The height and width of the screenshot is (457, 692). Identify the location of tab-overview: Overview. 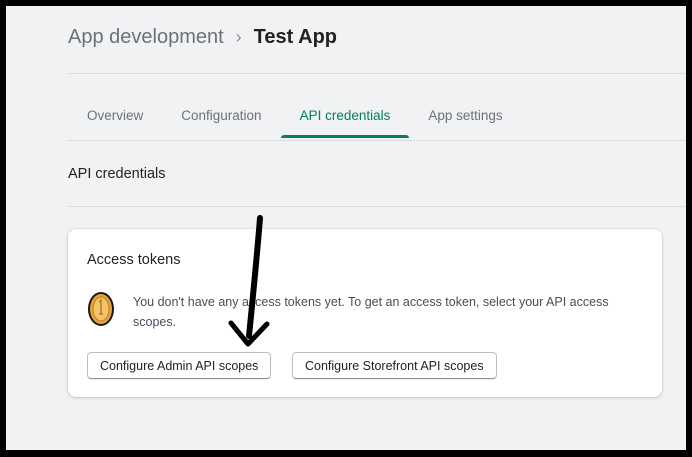
(115, 117).